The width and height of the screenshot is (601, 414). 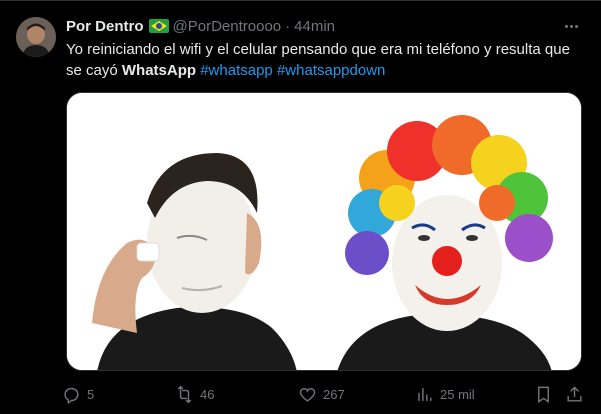 What do you see at coordinates (331, 70) in the screenshot?
I see `hashtag-link: #whatsappdown` at bounding box center [331, 70].